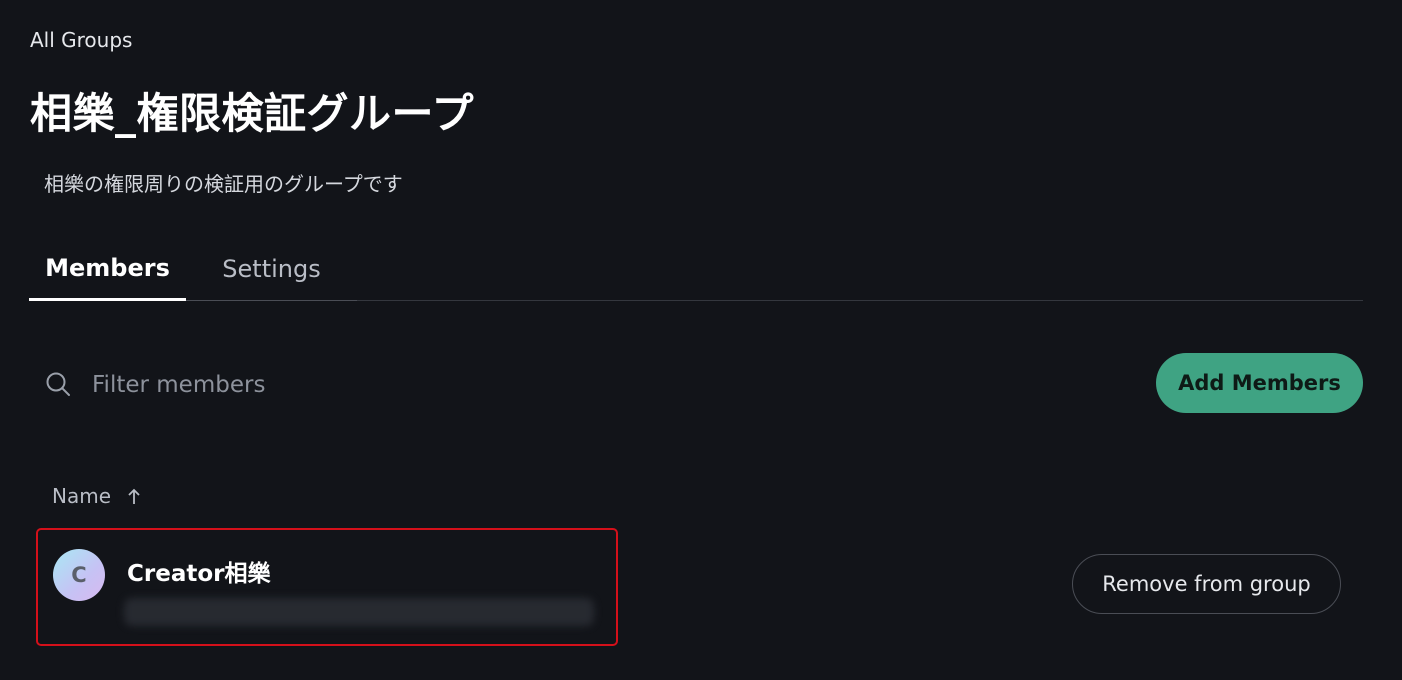 Image resolution: width=1402 pixels, height=680 pixels. I want to click on tab-bar: Members Settings, so click(696, 269).